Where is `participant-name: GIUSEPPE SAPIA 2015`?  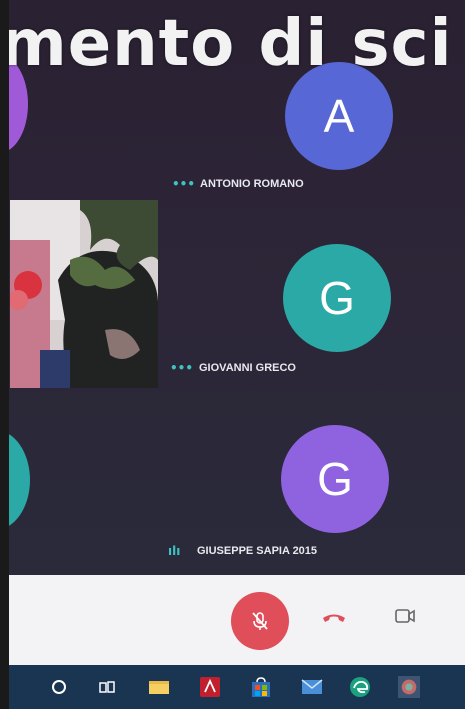
participant-name: GIUSEPPE SAPIA 2015 is located at coordinates (257, 551).